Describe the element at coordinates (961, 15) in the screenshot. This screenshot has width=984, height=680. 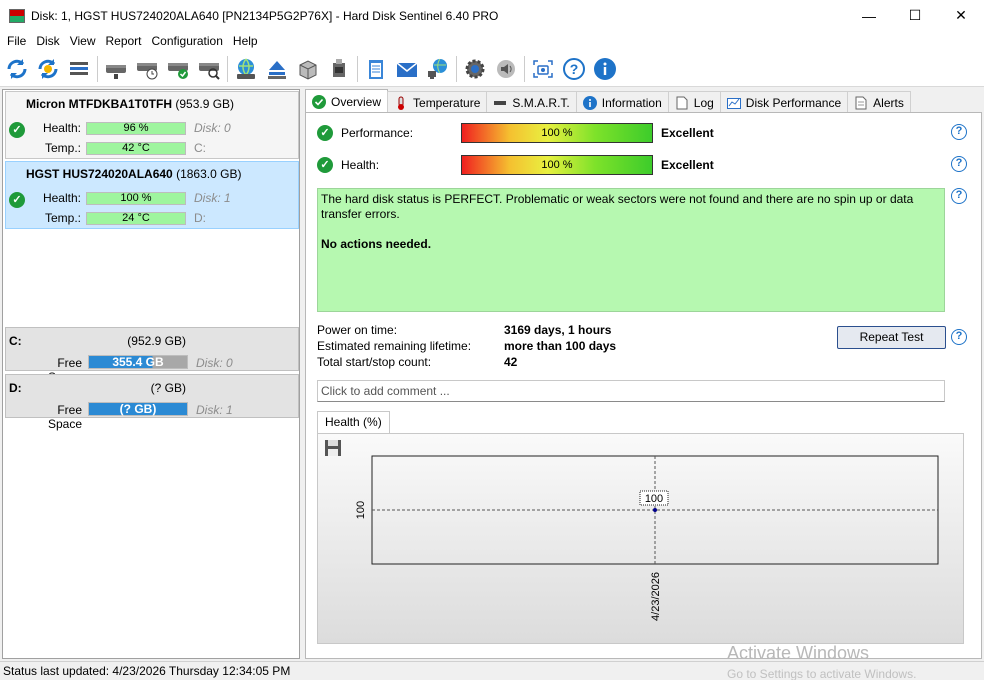
I see `close-button: ✕` at that location.